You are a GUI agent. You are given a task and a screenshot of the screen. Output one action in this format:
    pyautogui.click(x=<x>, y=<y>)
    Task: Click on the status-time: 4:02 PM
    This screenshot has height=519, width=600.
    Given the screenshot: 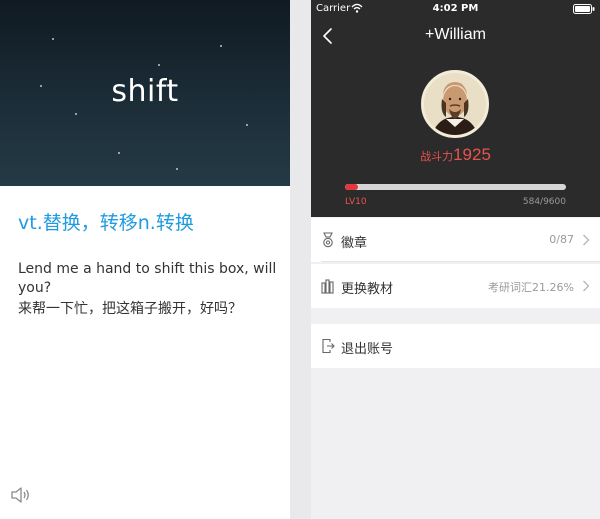 What is the action you would take?
    pyautogui.click(x=455, y=8)
    